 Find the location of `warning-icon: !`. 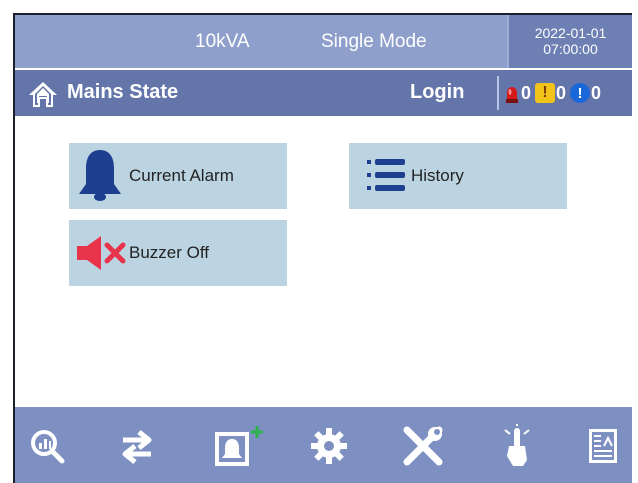

warning-icon: ! is located at coordinates (545, 93).